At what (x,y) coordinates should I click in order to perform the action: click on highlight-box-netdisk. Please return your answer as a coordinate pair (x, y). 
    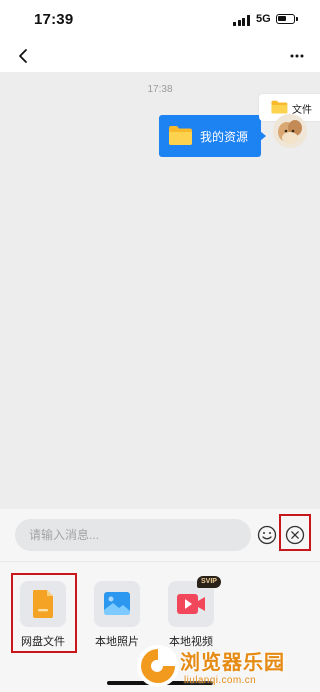
    Looking at the image, I should click on (44, 613).